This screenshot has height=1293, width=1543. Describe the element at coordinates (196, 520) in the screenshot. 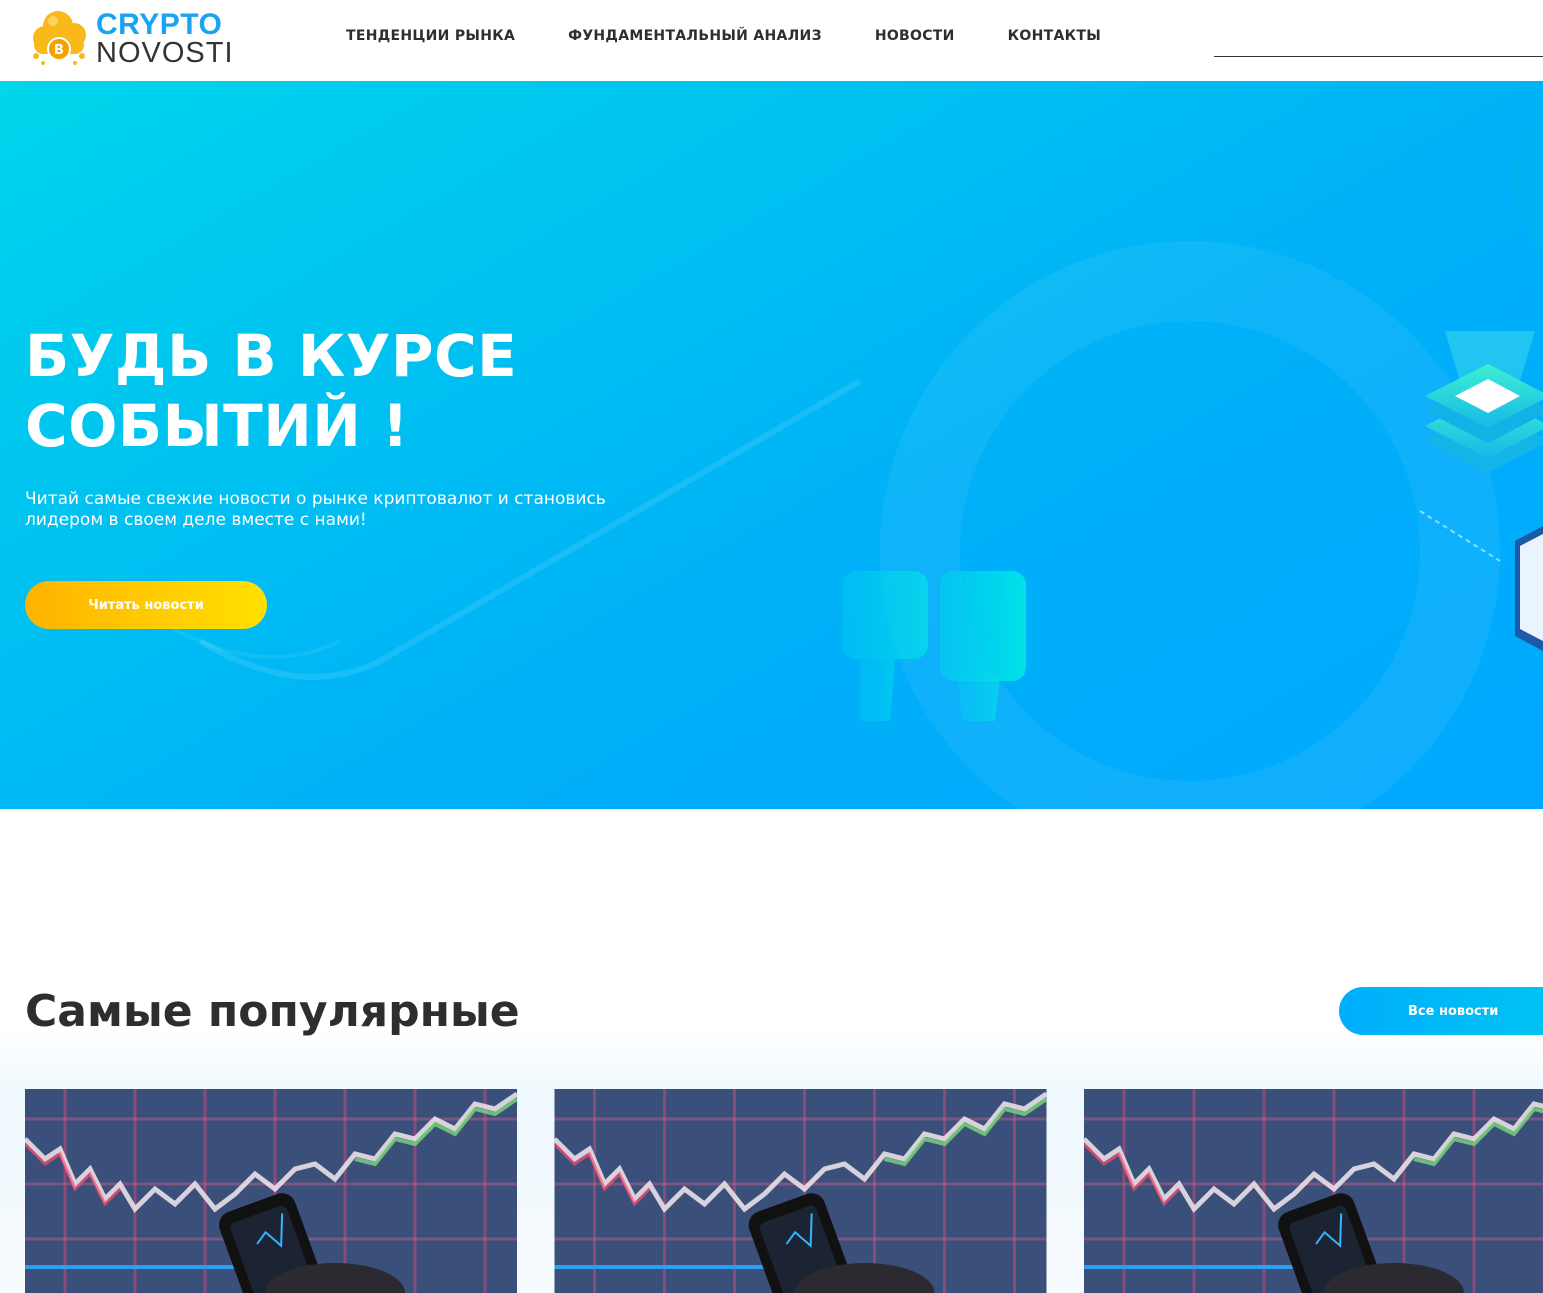

I see `hero-subtitle-line2: лидером в своем деле вместе с нами!` at that location.